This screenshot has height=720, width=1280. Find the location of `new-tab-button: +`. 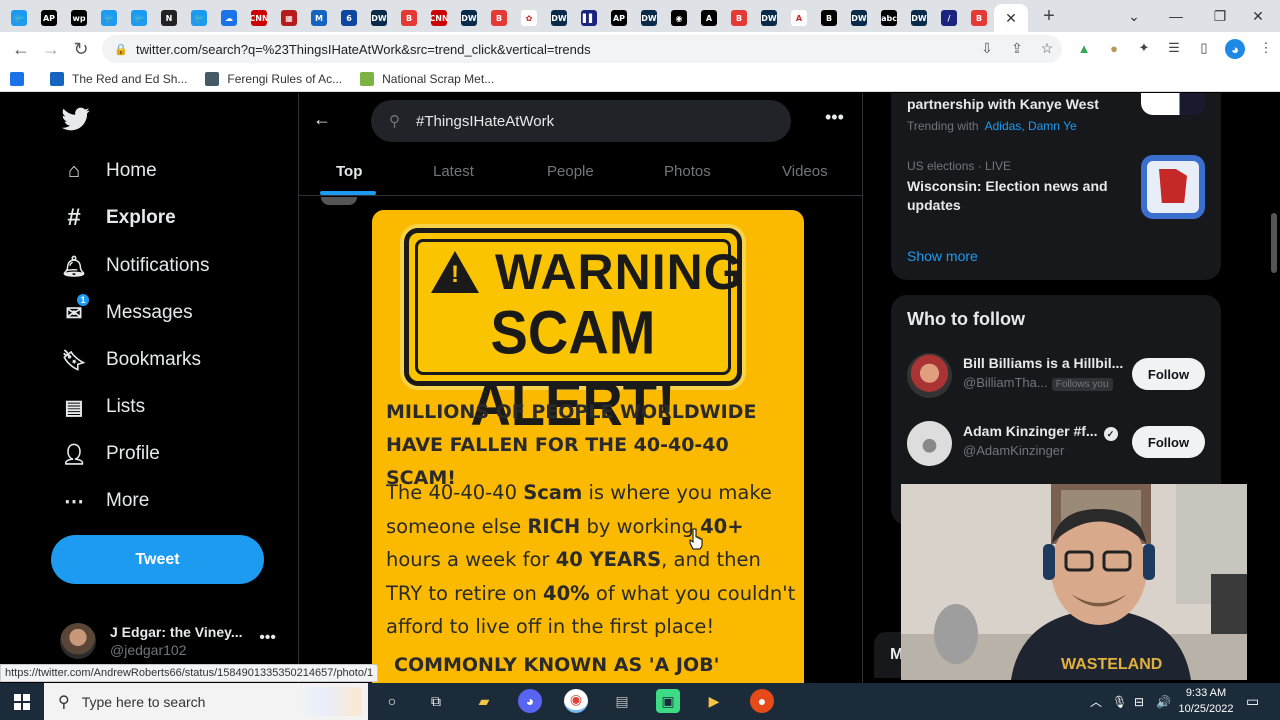

new-tab-button: + is located at coordinates (1049, 16).